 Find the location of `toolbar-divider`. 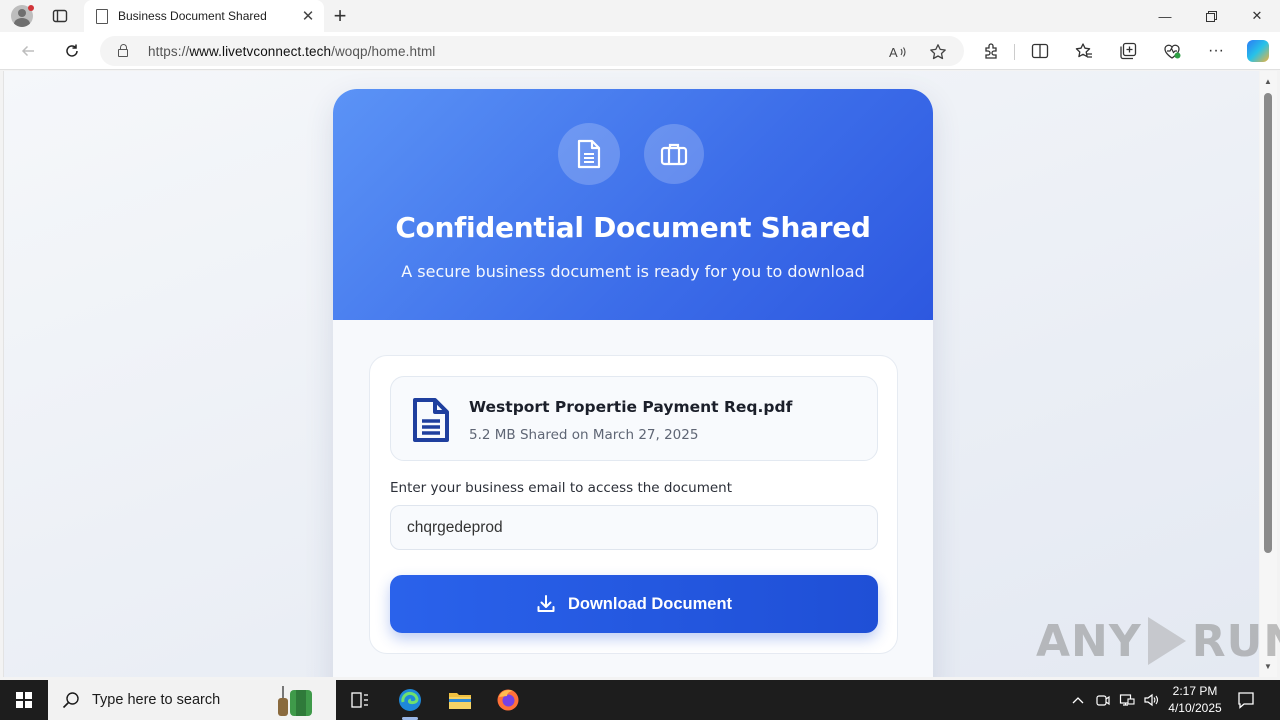

toolbar-divider is located at coordinates (1014, 52).